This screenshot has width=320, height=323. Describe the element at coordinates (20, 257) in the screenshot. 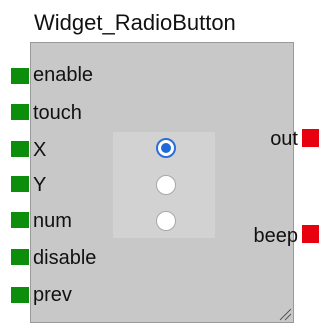

I see `input-pin-disable` at that location.